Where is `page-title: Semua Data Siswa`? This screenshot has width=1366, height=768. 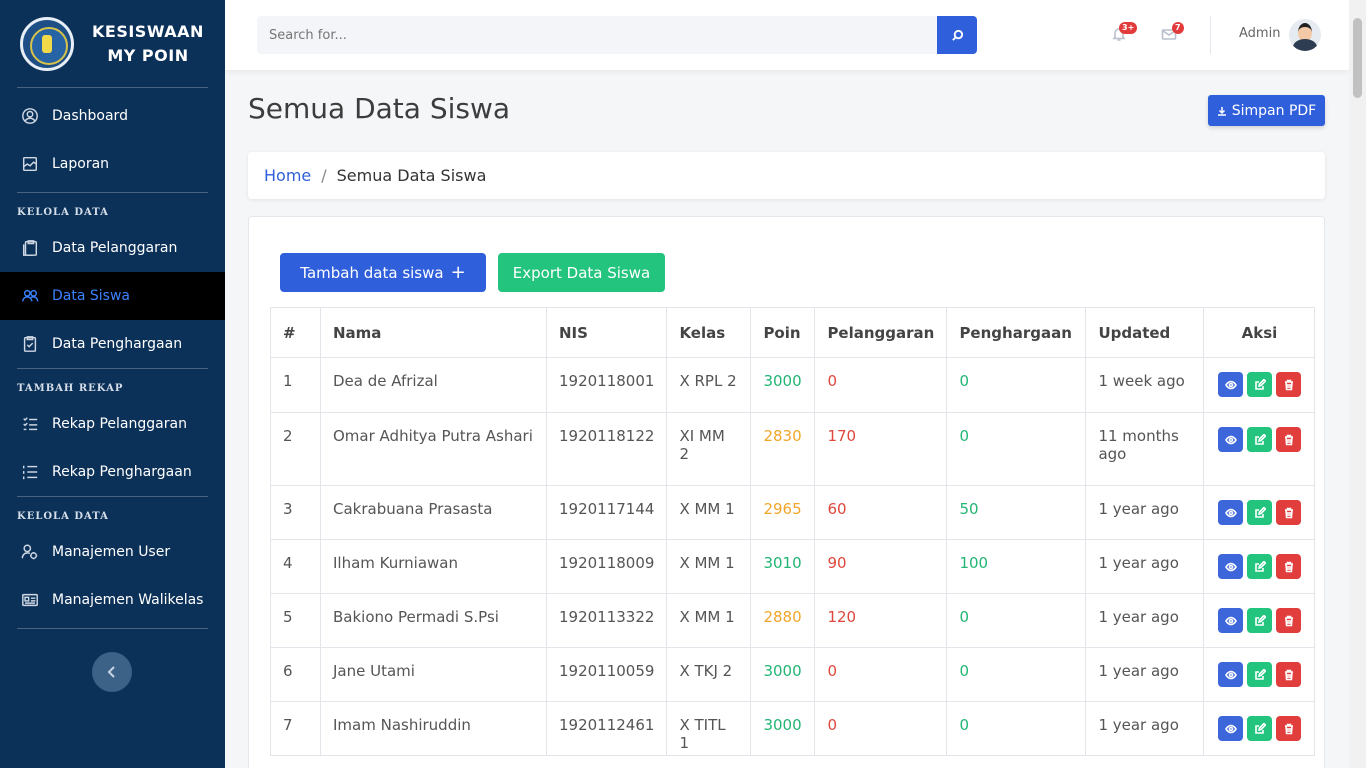
page-title: Semua Data Siswa is located at coordinates (379, 108).